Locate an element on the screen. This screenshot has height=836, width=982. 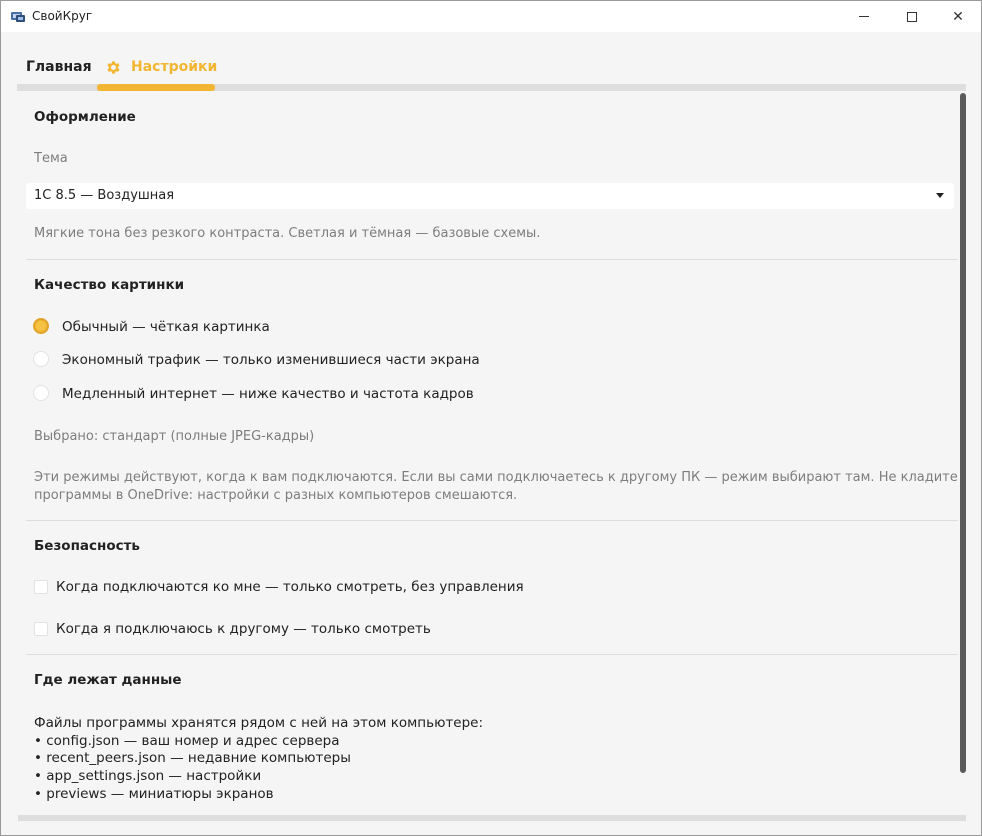
quality-radio-economy is located at coordinates (41, 359).